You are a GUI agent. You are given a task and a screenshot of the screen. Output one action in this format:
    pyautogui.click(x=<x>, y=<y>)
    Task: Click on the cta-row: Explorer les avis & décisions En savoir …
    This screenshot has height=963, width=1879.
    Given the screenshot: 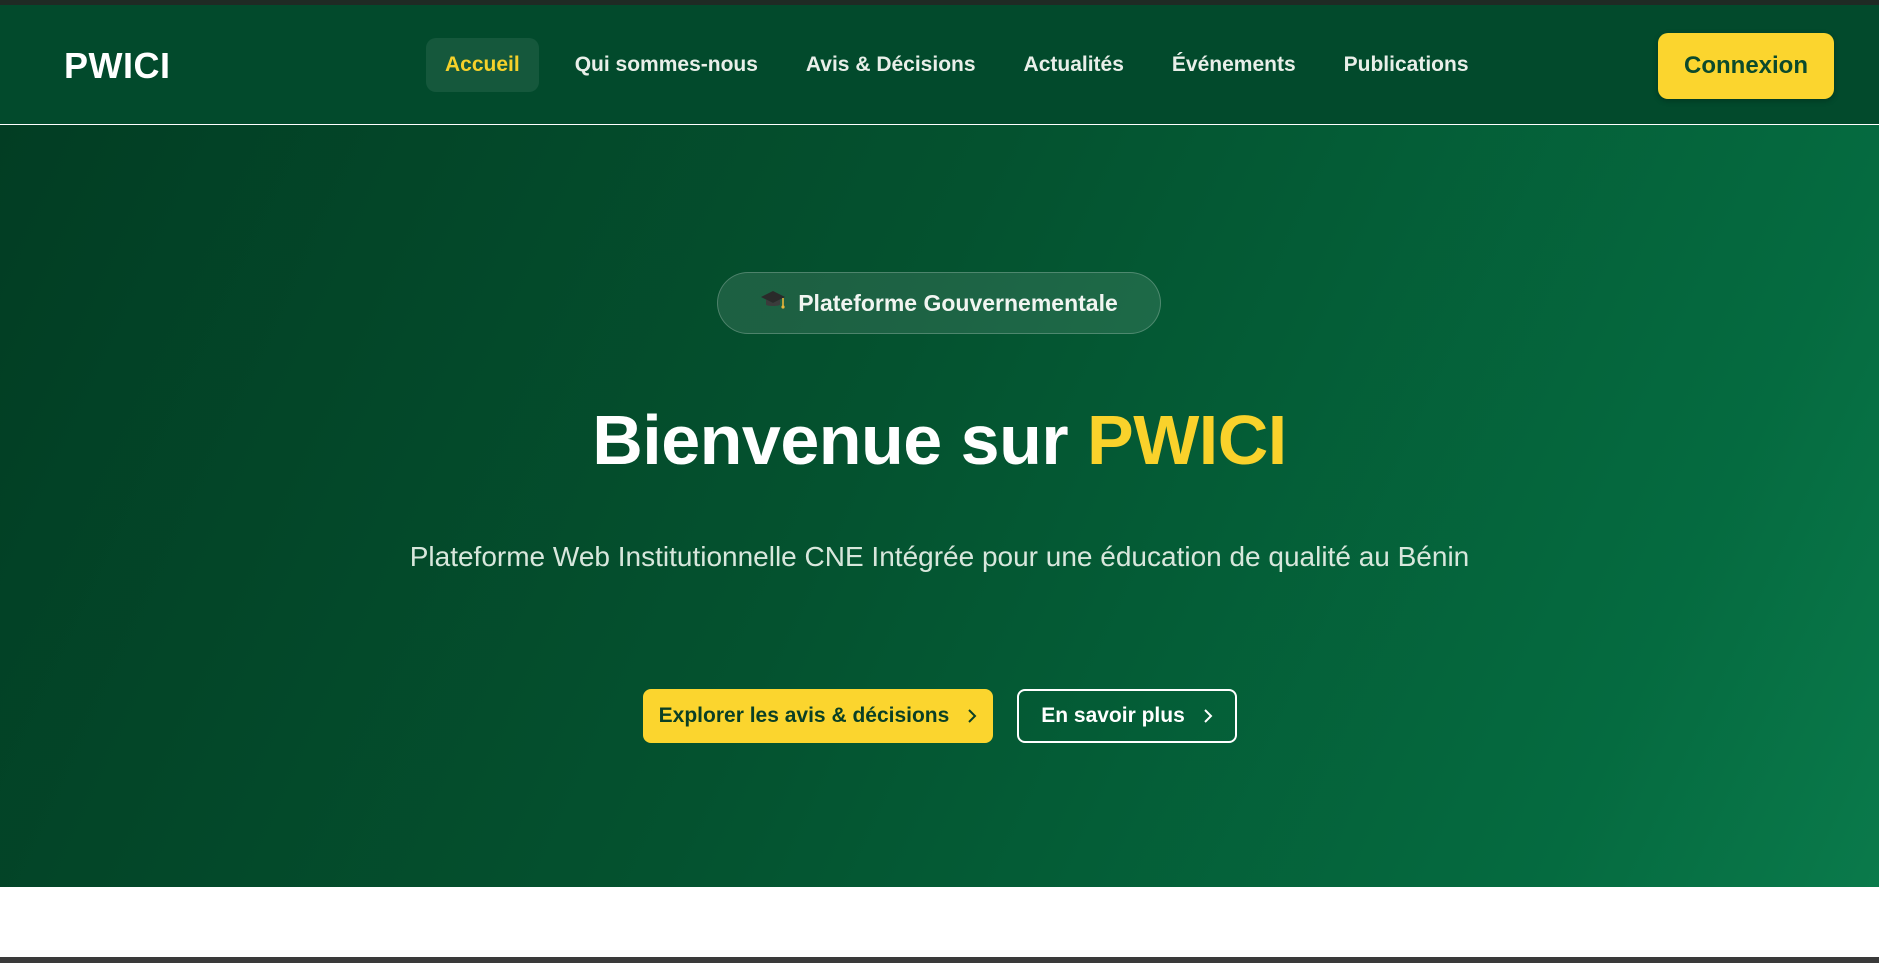 What is the action you would take?
    pyautogui.click(x=940, y=716)
    